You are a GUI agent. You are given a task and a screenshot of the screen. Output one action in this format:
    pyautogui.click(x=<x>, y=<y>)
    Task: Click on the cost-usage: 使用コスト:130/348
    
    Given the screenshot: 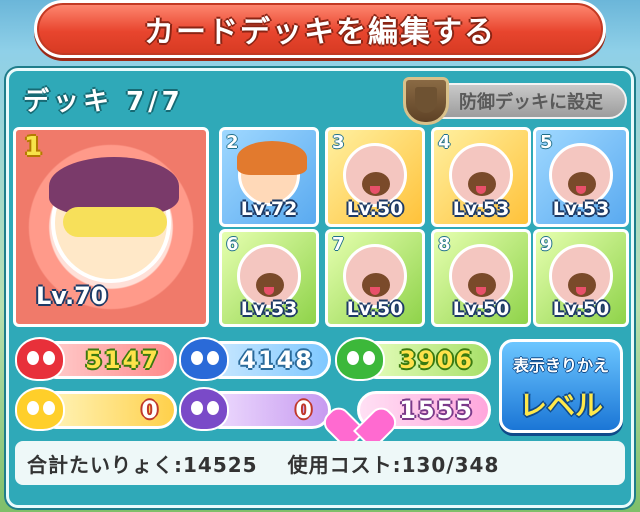 What is the action you would take?
    pyautogui.click(x=393, y=464)
    